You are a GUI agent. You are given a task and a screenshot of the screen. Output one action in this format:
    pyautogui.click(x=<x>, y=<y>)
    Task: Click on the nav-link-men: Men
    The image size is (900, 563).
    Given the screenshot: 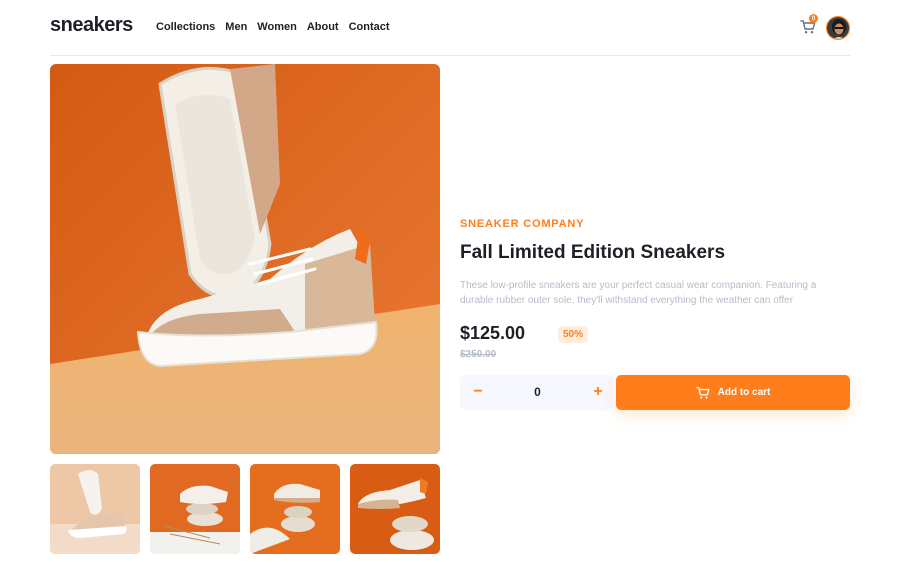 What is the action you would take?
    pyautogui.click(x=236, y=27)
    